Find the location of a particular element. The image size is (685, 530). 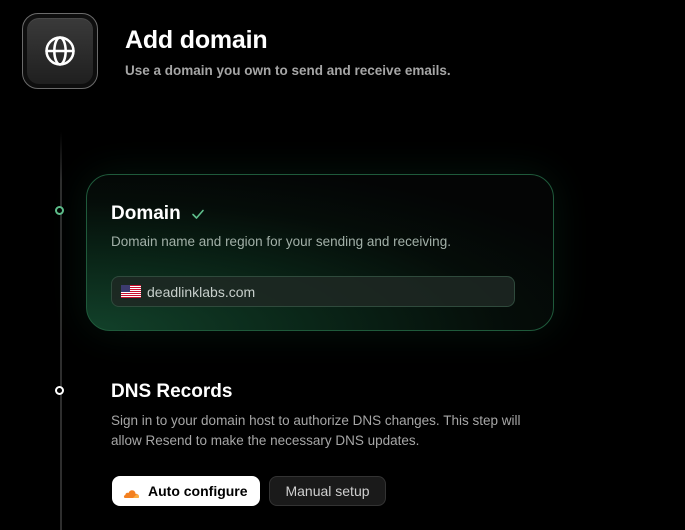

page-title: Add domain is located at coordinates (196, 40).